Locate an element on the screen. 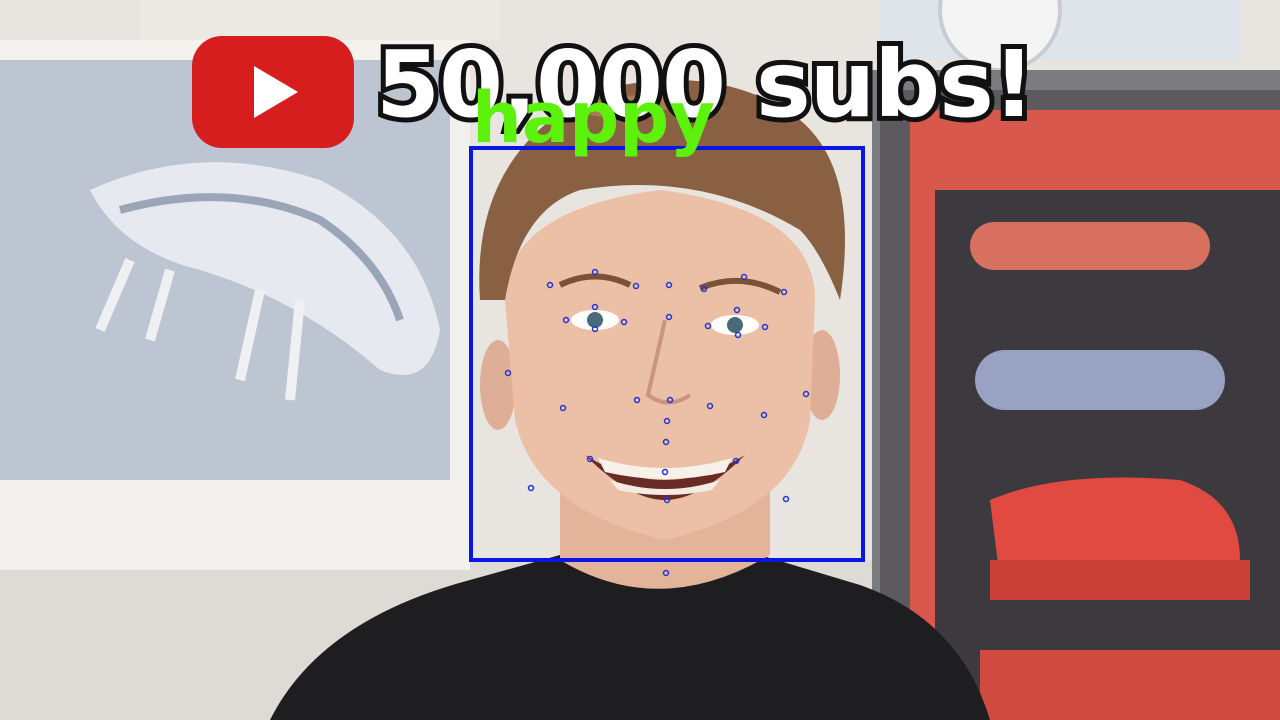 This screenshot has width=1280, height=720. emotion-label: happy is located at coordinates (593, 118).